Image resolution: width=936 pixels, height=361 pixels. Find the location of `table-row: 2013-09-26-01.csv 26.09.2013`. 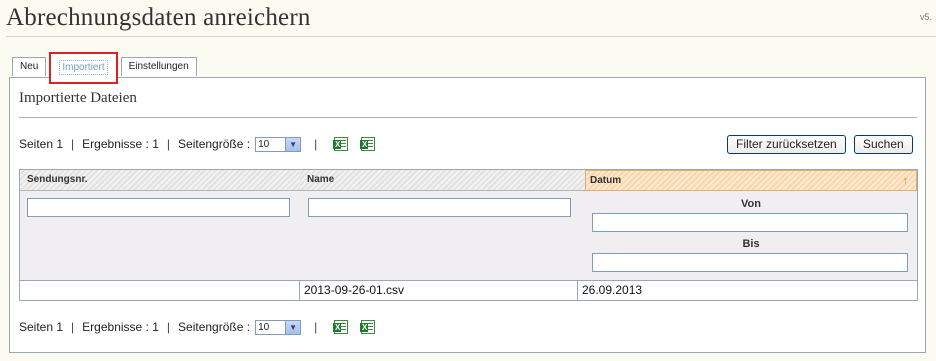

table-row: 2013-09-26-01.csv 26.09.2013 is located at coordinates (468, 290).